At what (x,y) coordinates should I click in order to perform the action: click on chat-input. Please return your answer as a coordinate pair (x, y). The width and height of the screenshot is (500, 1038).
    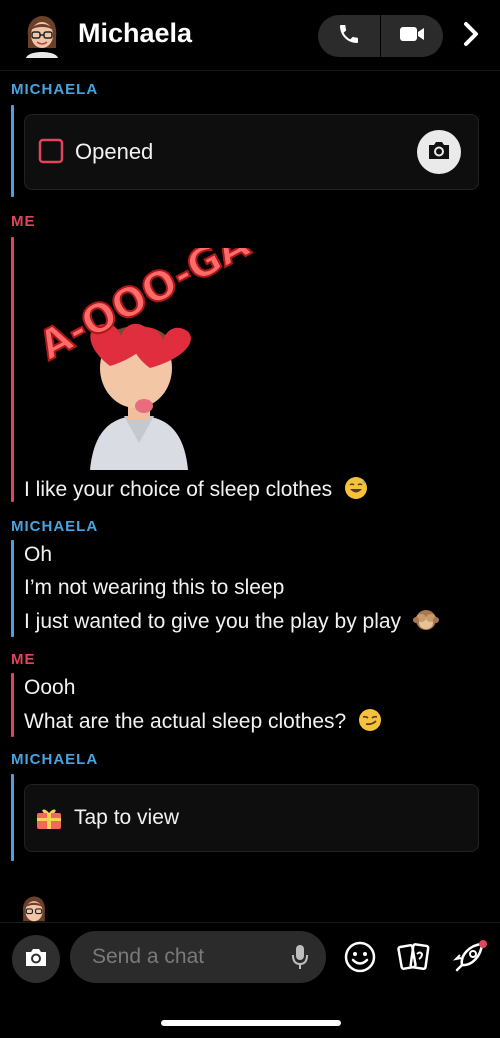
    Looking at the image, I should click on (182, 957).